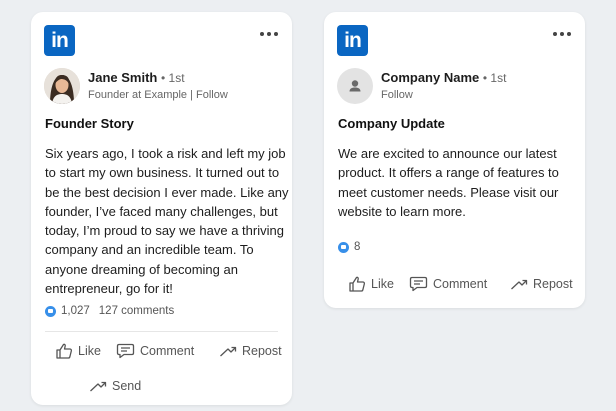  I want to click on post-title: Company Update, so click(391, 123).